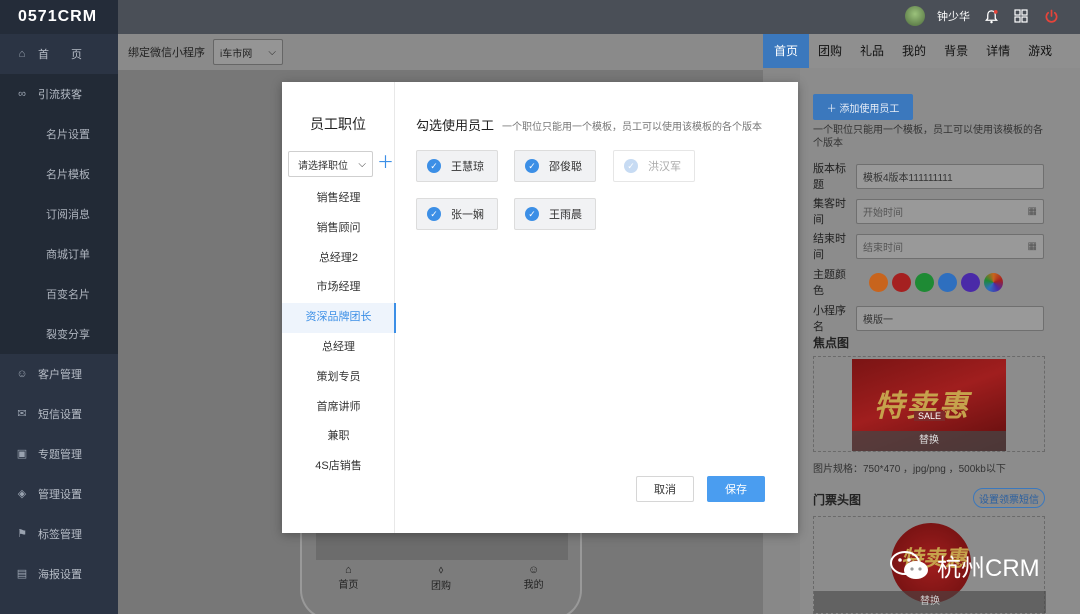 This screenshot has height=614, width=1080. Describe the element at coordinates (348, 585) in the screenshot. I see `phone-nav-label: 首页` at that location.